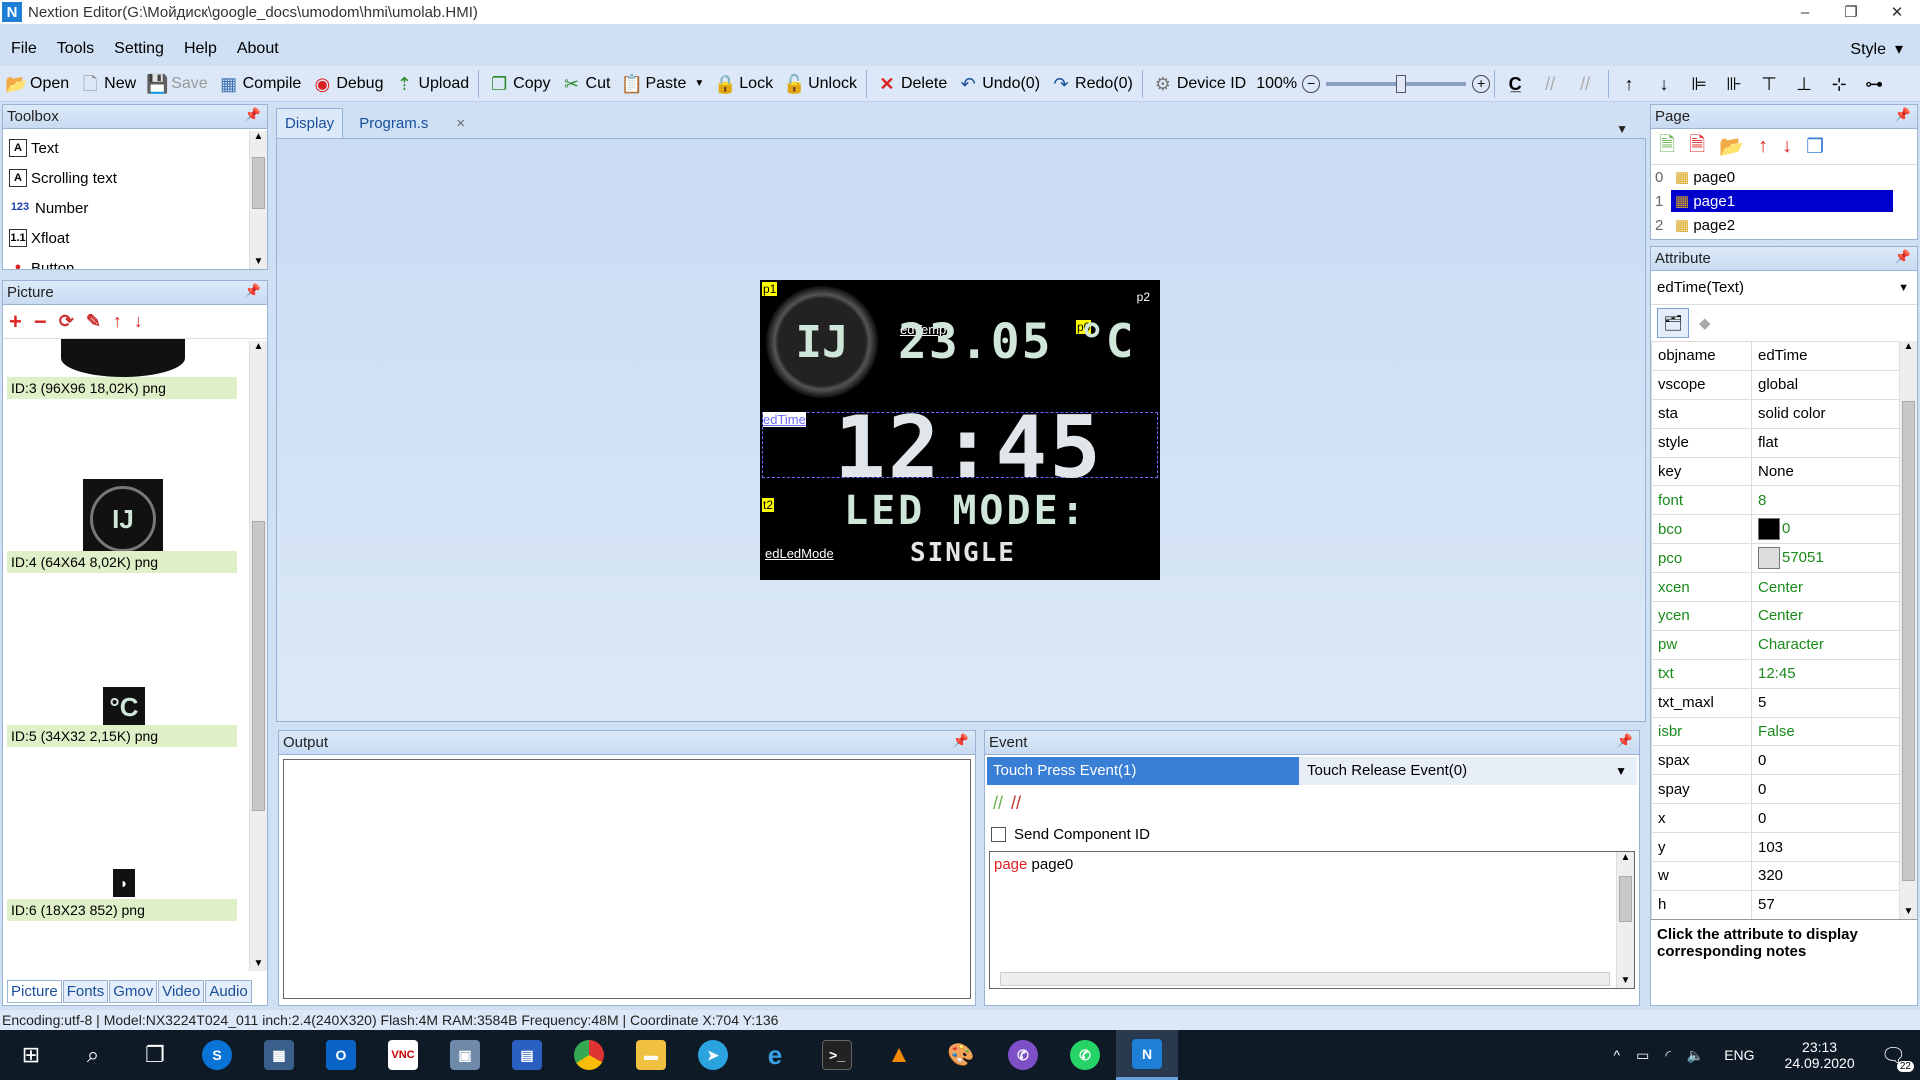 The width and height of the screenshot is (1920, 1080). I want to click on component-tag-edTime: edTime, so click(784, 419).